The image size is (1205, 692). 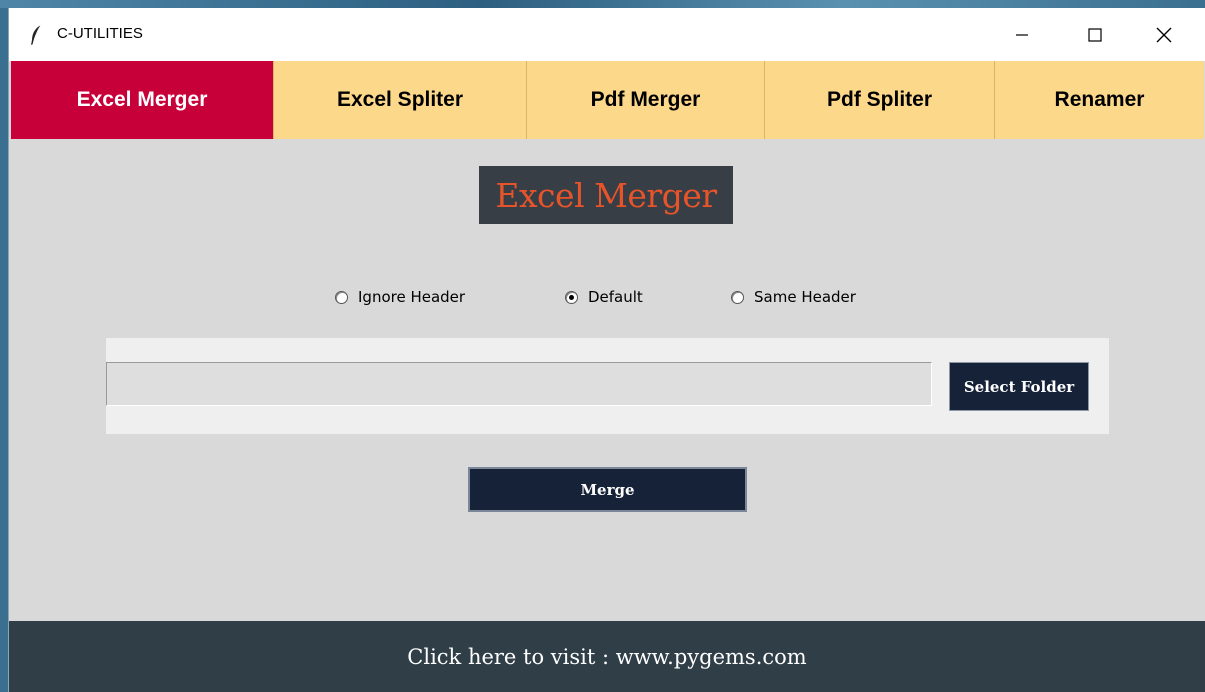 I want to click on folder-panel: Select Folder, so click(x=607, y=386).